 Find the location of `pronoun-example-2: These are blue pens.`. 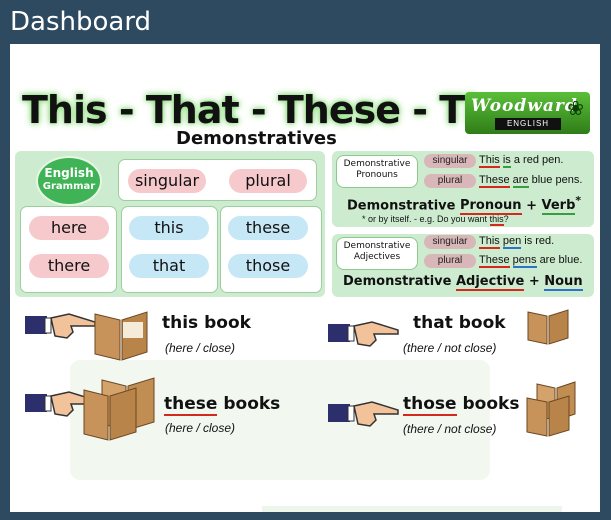

pronoun-example-2: These are blue pens. is located at coordinates (531, 181).